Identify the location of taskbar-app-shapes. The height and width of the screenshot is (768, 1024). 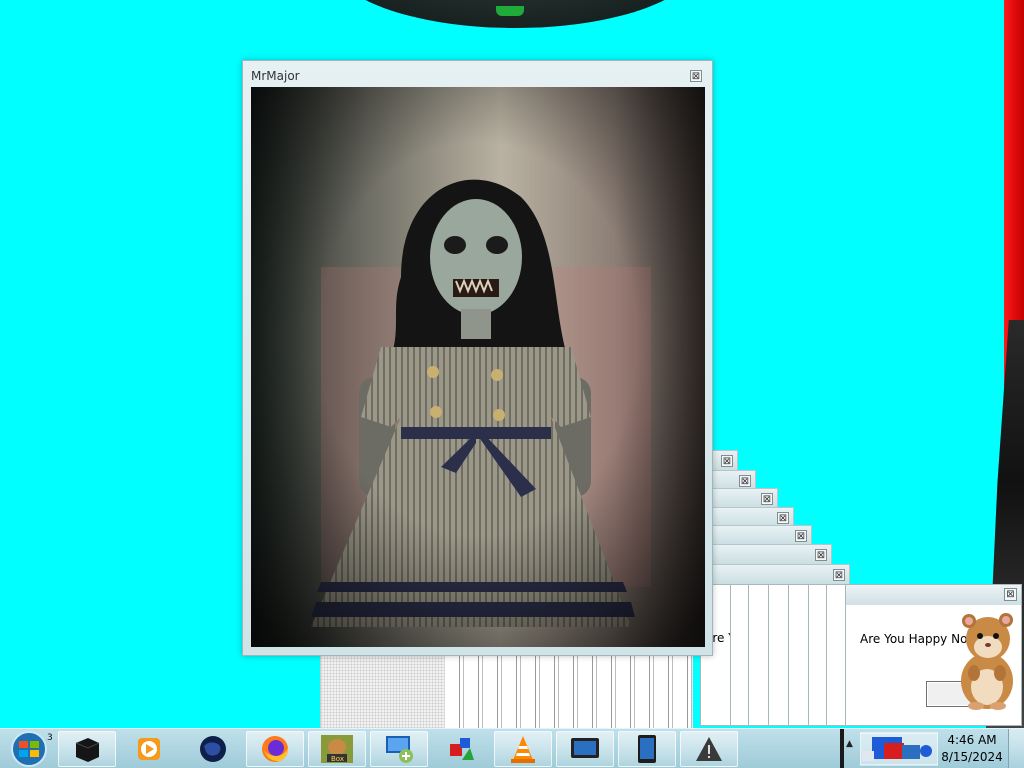
(461, 749).